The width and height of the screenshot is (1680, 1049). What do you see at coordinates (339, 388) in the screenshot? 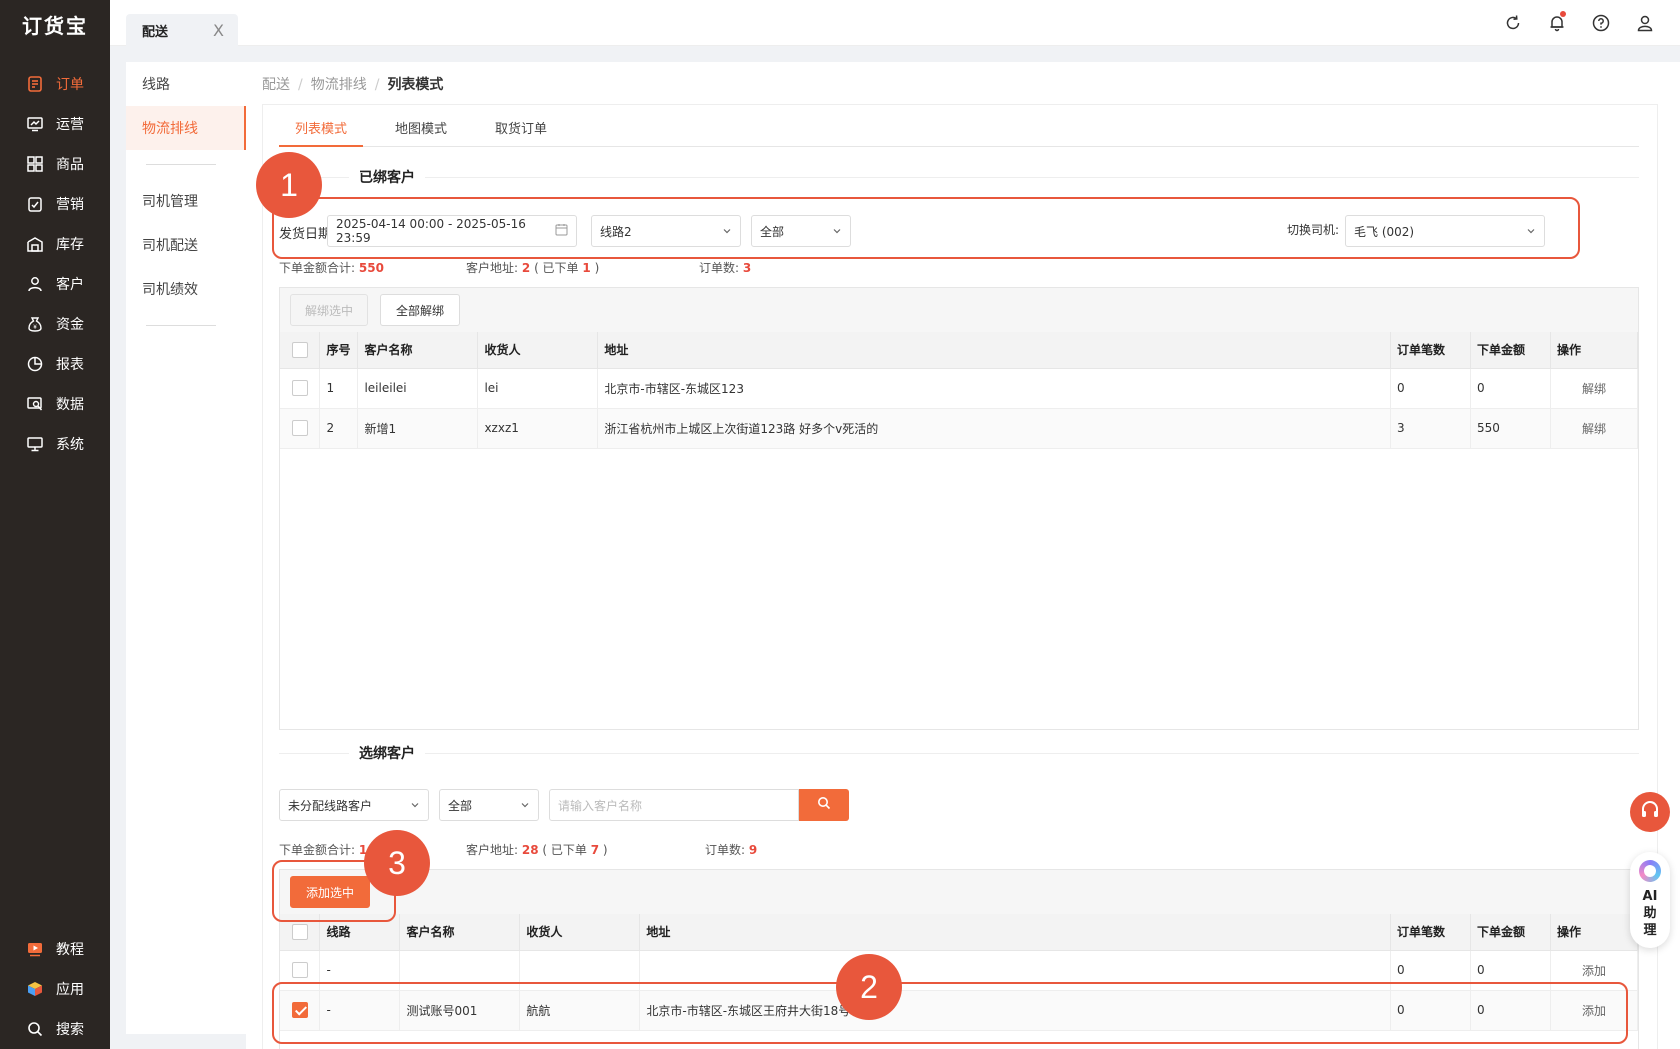
I see `cell-no: 1` at bounding box center [339, 388].